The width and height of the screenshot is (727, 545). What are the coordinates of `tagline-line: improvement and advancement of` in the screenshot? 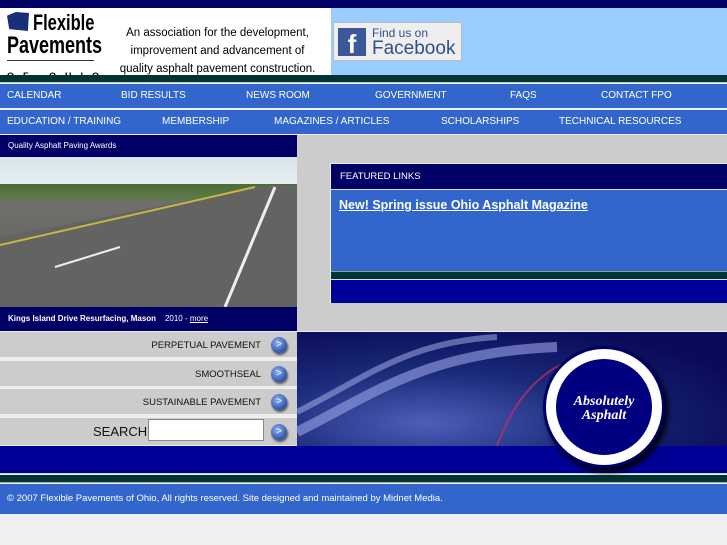 It's located at (217, 51).